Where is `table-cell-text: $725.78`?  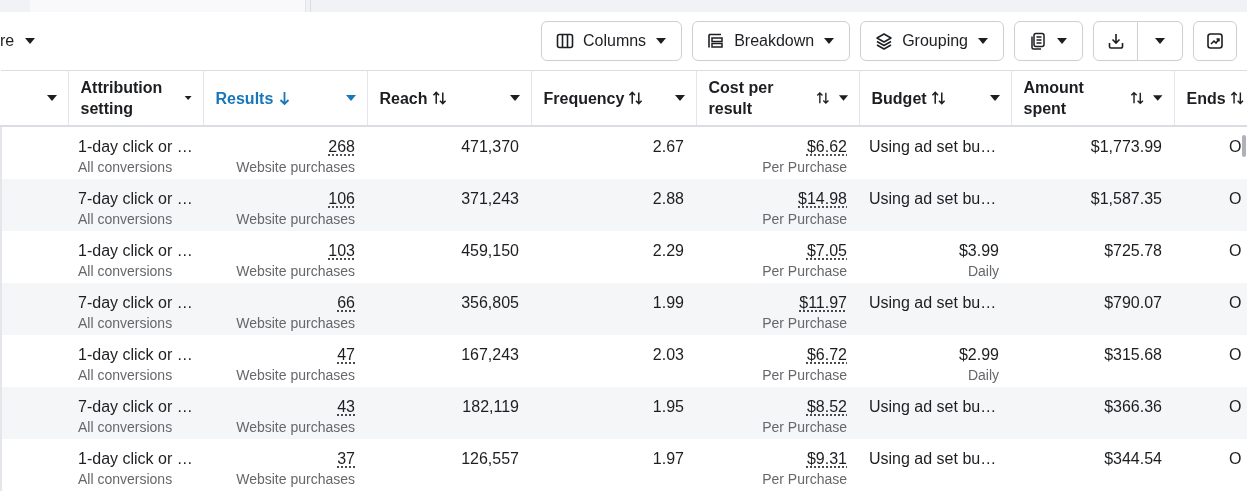
table-cell-text: $725.78 is located at coordinates (1132, 251).